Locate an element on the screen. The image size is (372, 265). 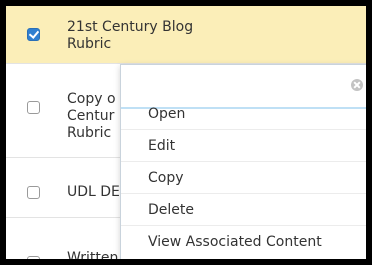
row-title: Written is located at coordinates (92, 254).